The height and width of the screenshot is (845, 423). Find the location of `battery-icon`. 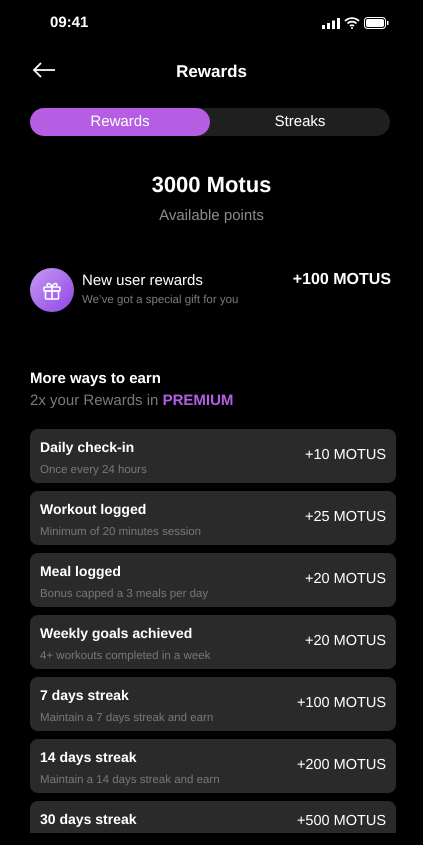

battery-icon is located at coordinates (376, 23).